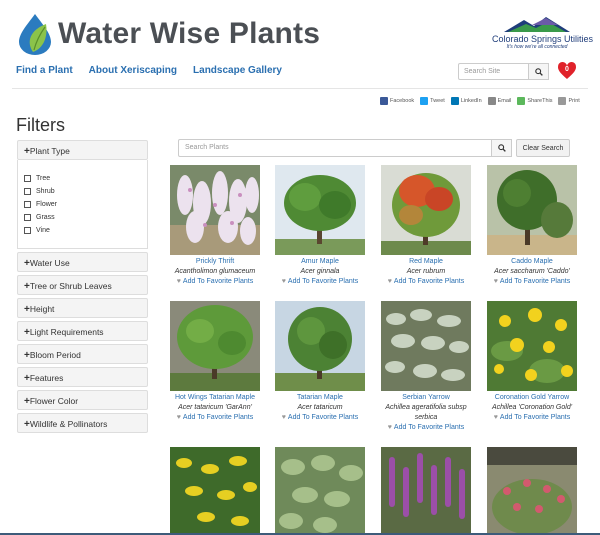 The width and height of the screenshot is (600, 535). Describe the element at coordinates (426, 346) in the screenshot. I see `plant-photo-serbian-yarrow` at that location.